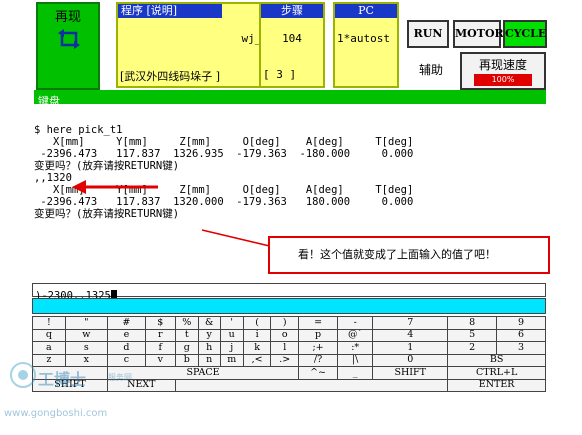 This screenshot has width=582, height=435. Describe the element at coordinates (431, 70) in the screenshot. I see `aux-button: 辅助` at that location.